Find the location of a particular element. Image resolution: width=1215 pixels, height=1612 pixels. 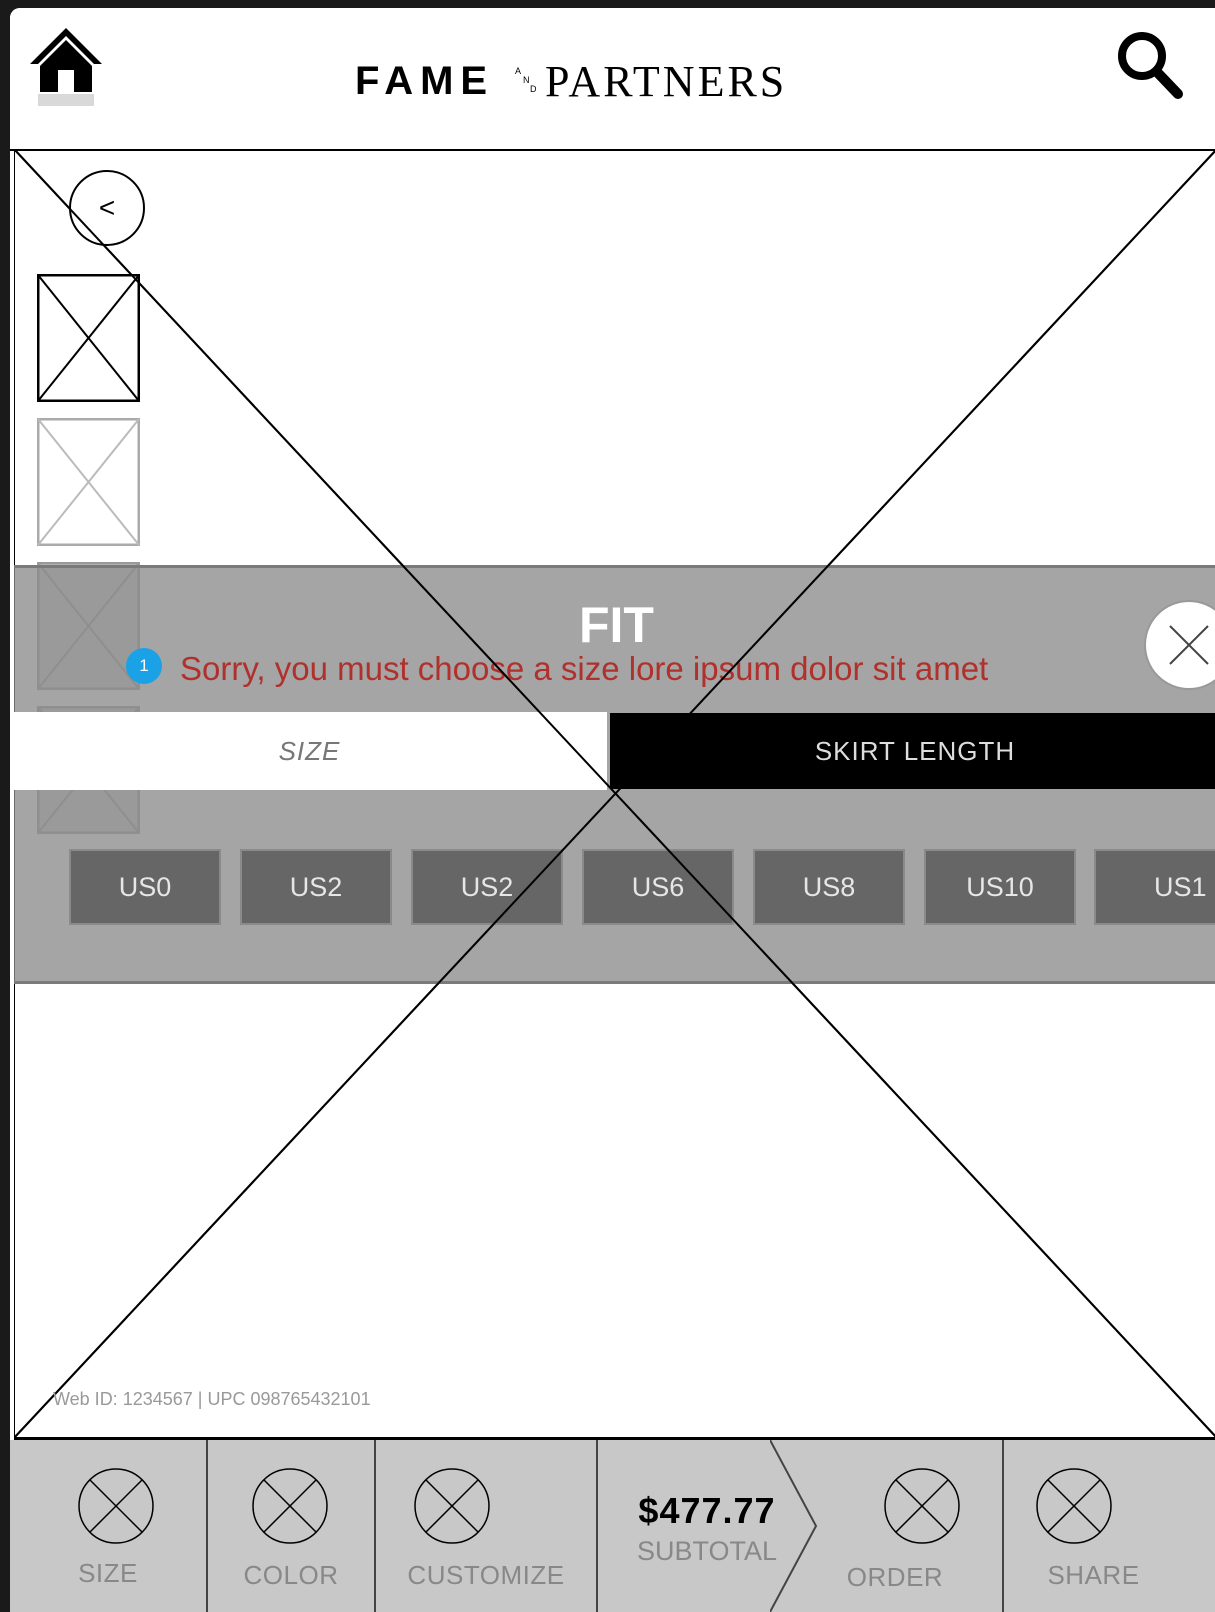

size-option-us10: US10 is located at coordinates (1000, 887).